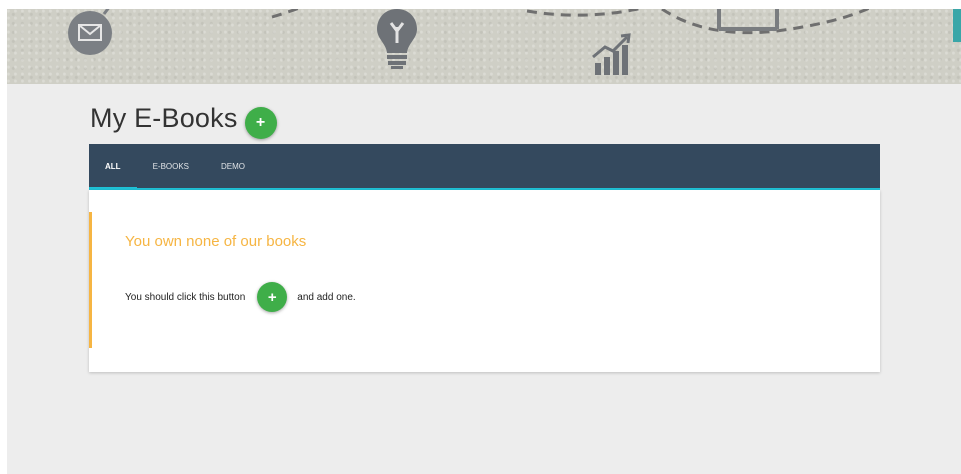 The height and width of the screenshot is (474, 961). I want to click on teal-edge-accent, so click(957, 25).